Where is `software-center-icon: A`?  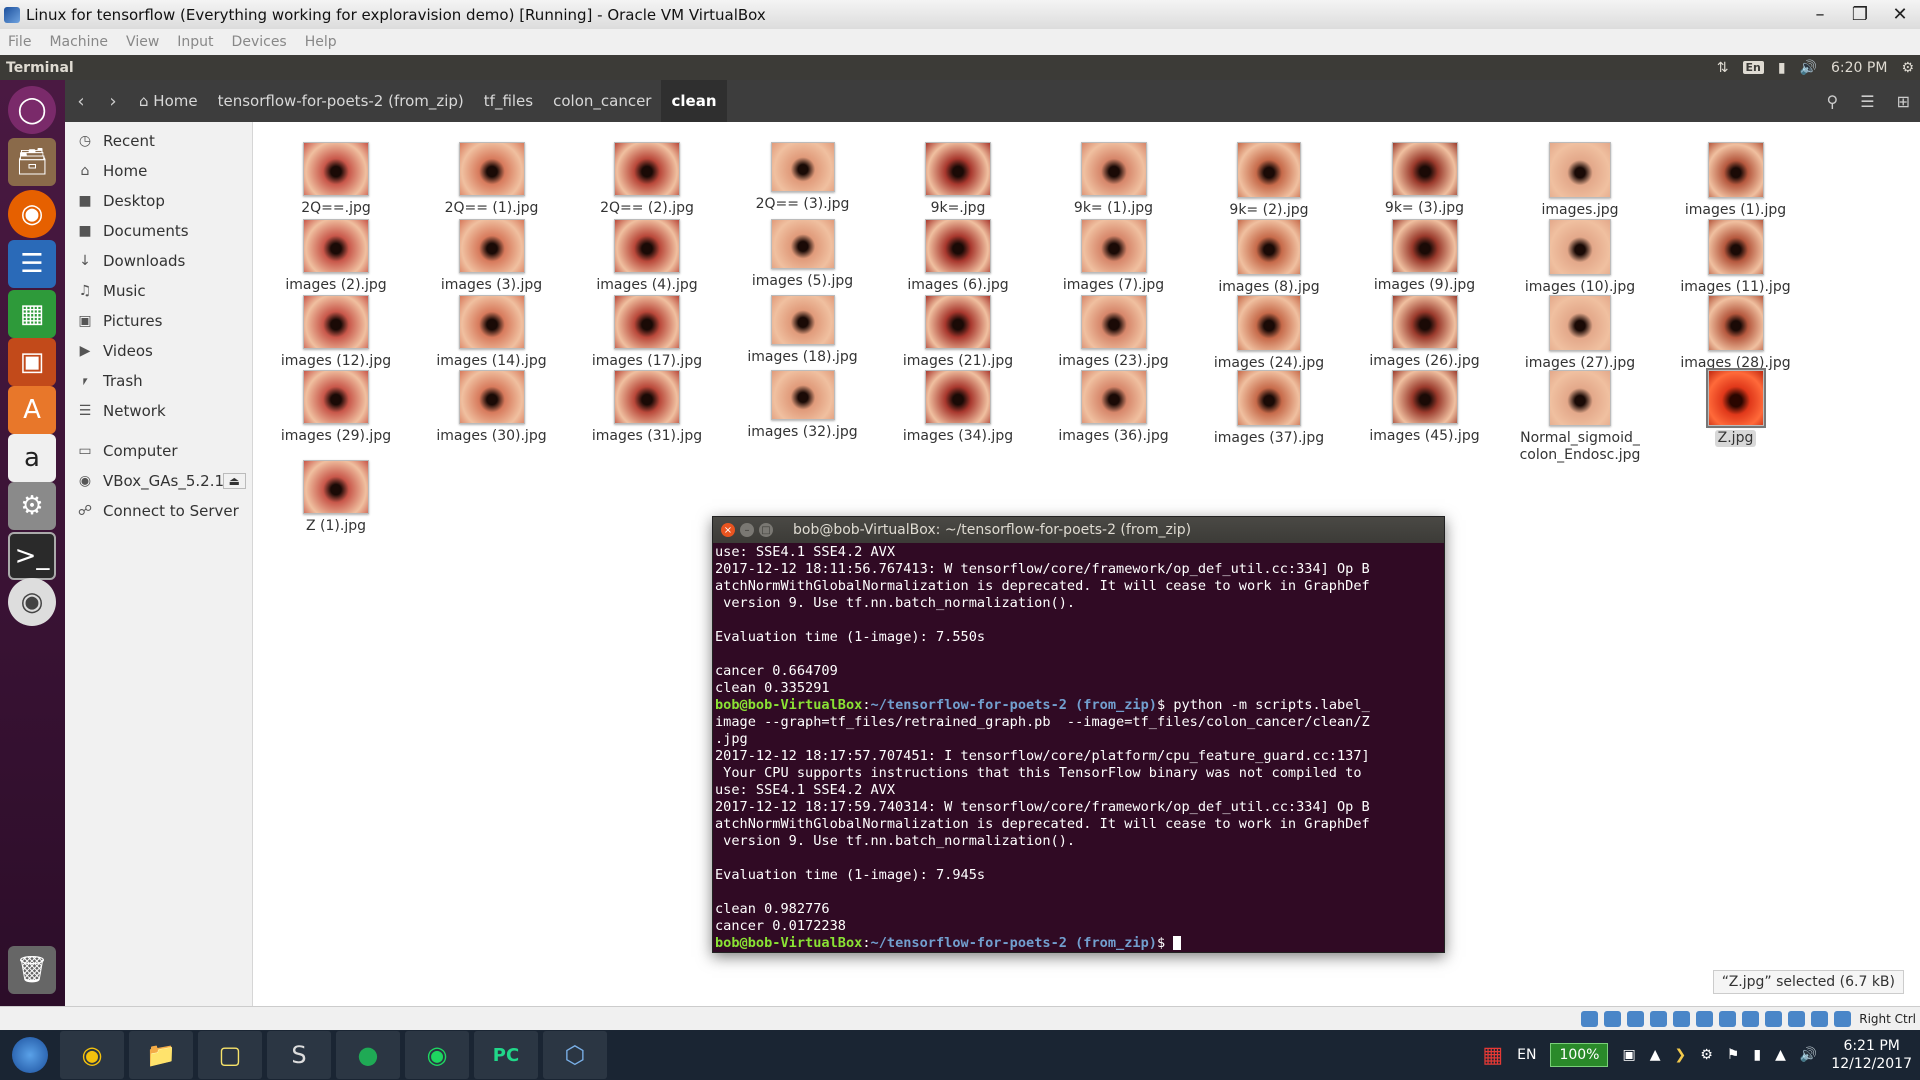 software-center-icon: A is located at coordinates (32, 410).